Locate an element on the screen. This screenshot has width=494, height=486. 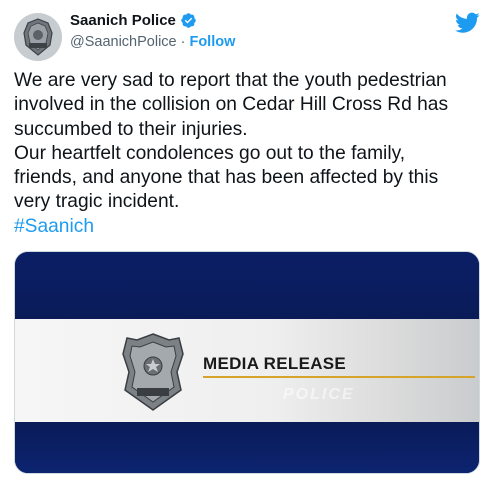
name-row: Saanich Police is located at coordinates (133, 20).